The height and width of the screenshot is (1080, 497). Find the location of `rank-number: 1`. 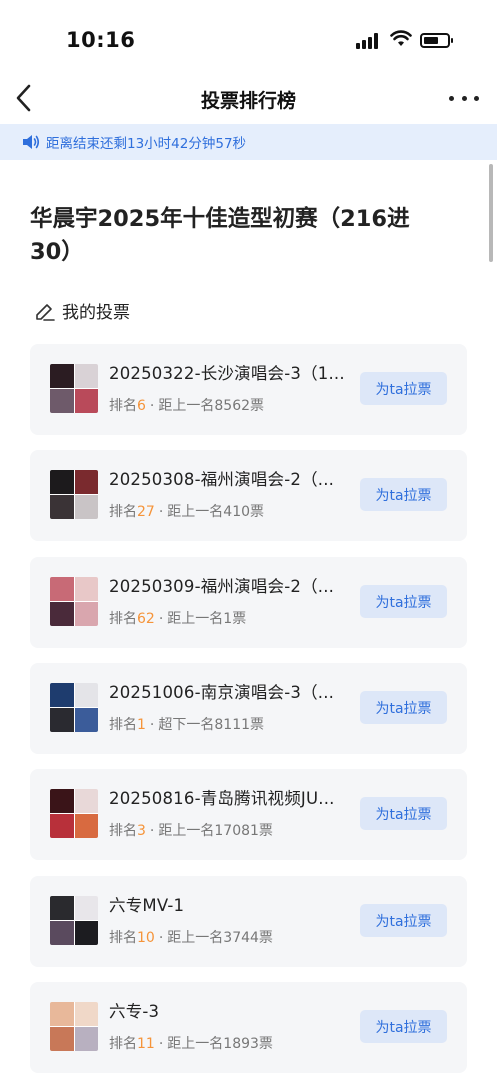

rank-number: 1 is located at coordinates (141, 725).